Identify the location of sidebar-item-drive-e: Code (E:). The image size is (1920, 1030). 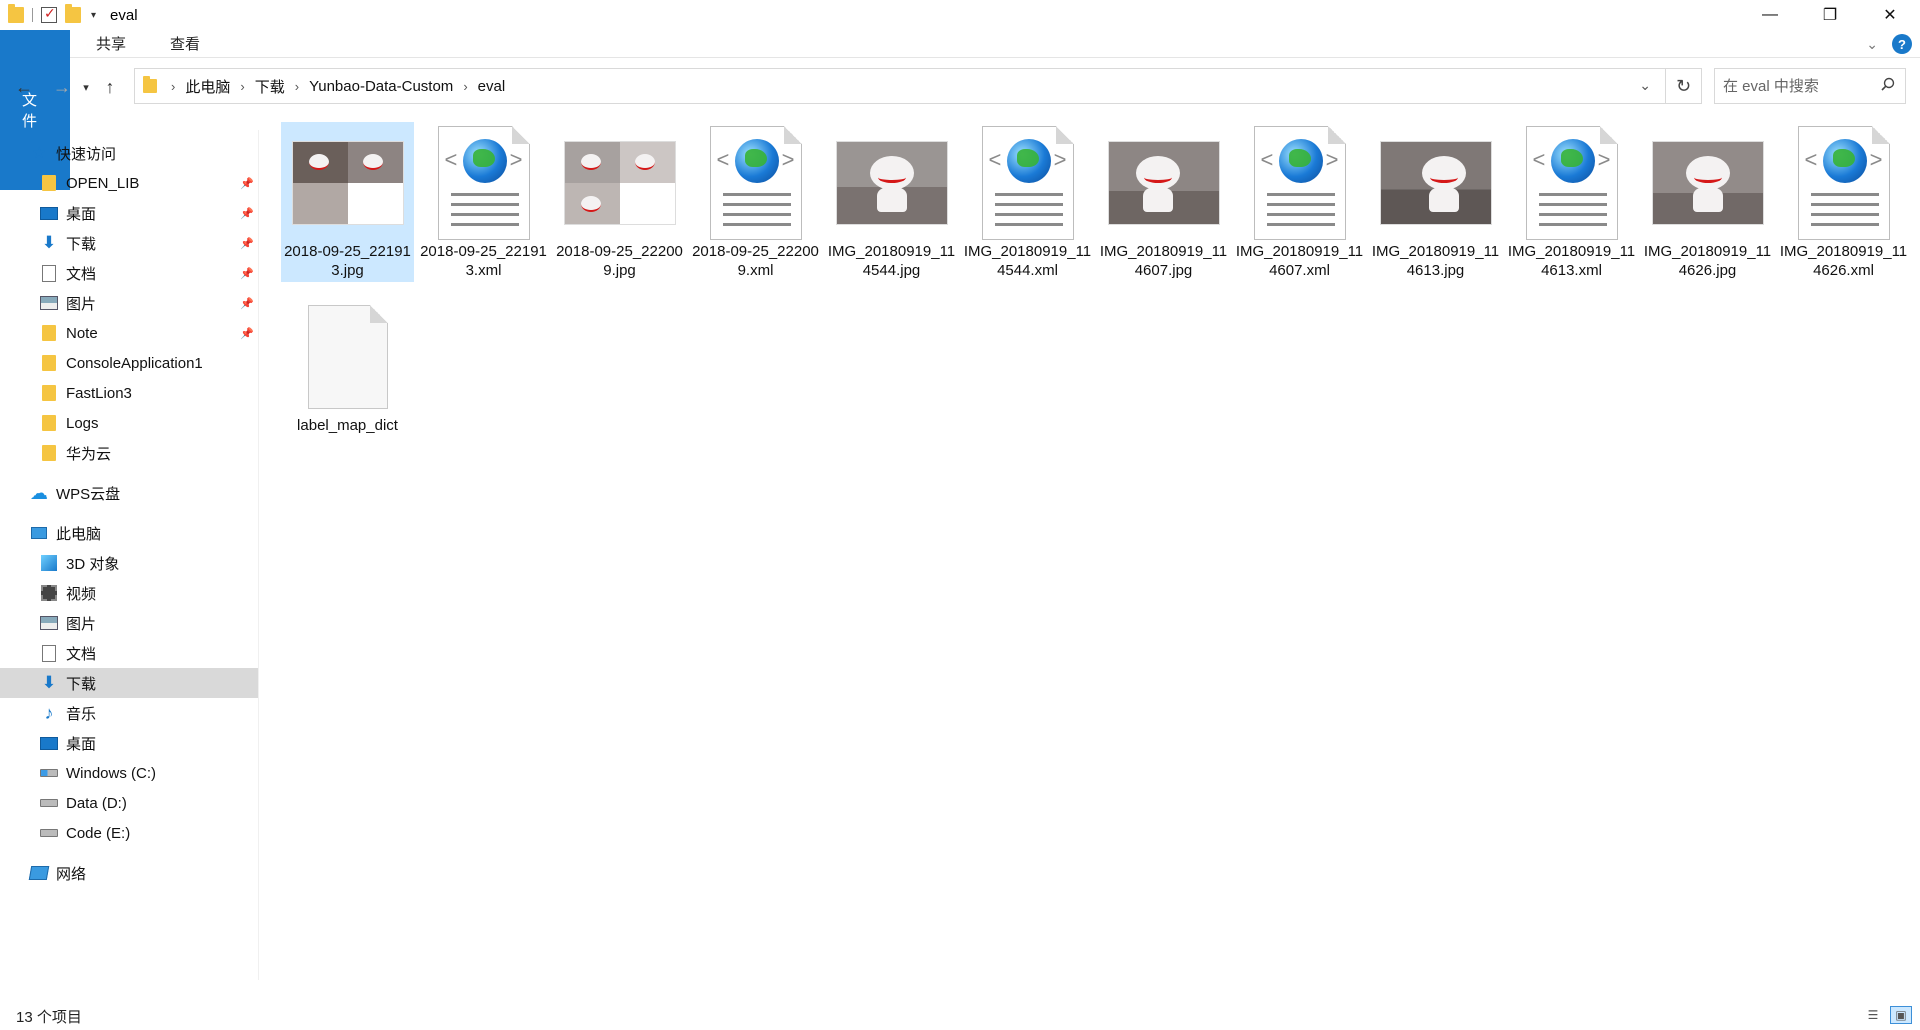
(129, 833).